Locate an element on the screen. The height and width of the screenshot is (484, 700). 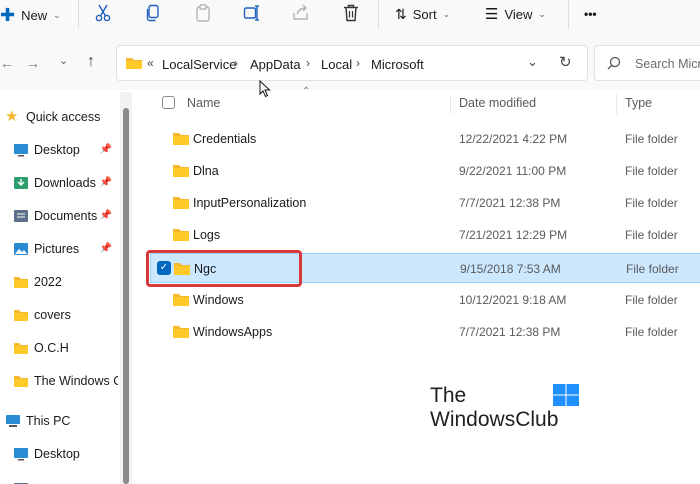
file-row-logs: Logs 7/21/2021 12:29 PM File folder is located at coordinates (425, 235).